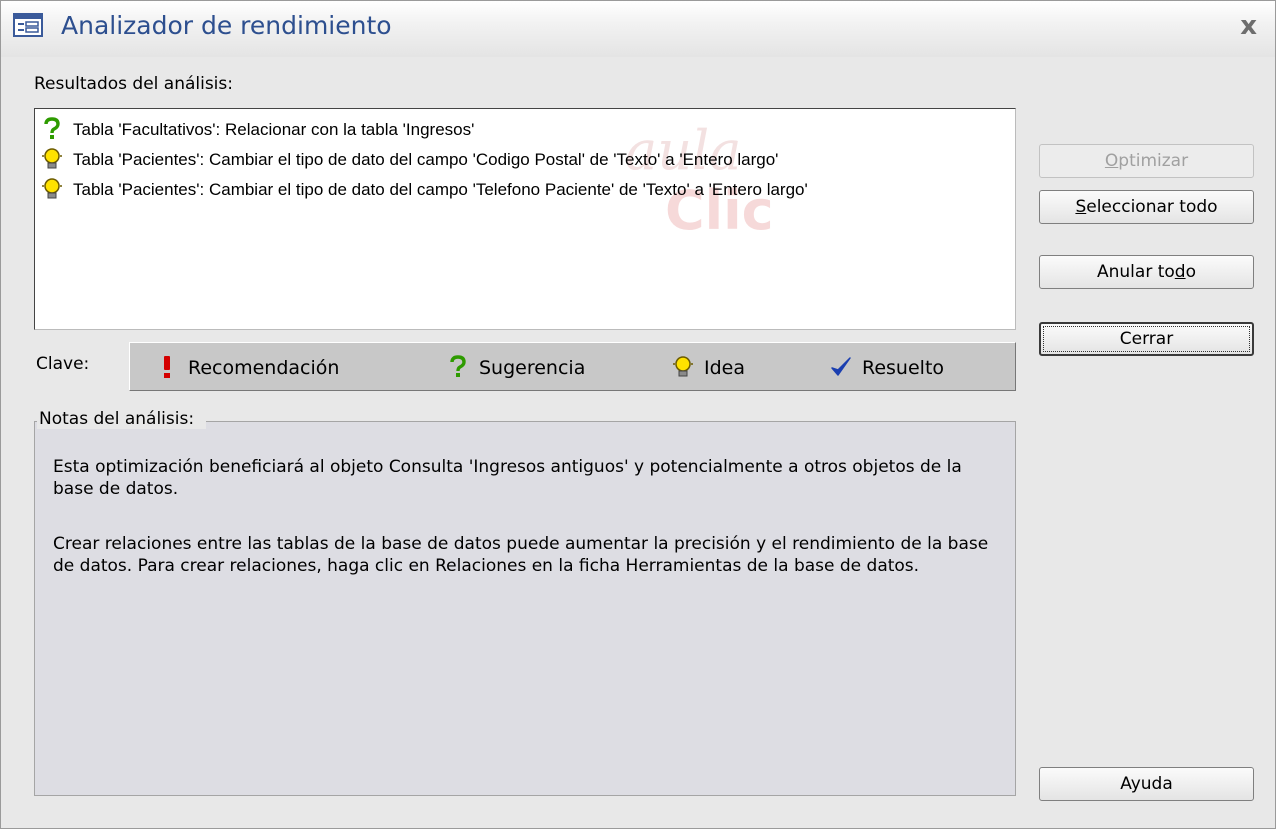 The width and height of the screenshot is (1276, 829). I want to click on close-icon: x, so click(1248, 26).